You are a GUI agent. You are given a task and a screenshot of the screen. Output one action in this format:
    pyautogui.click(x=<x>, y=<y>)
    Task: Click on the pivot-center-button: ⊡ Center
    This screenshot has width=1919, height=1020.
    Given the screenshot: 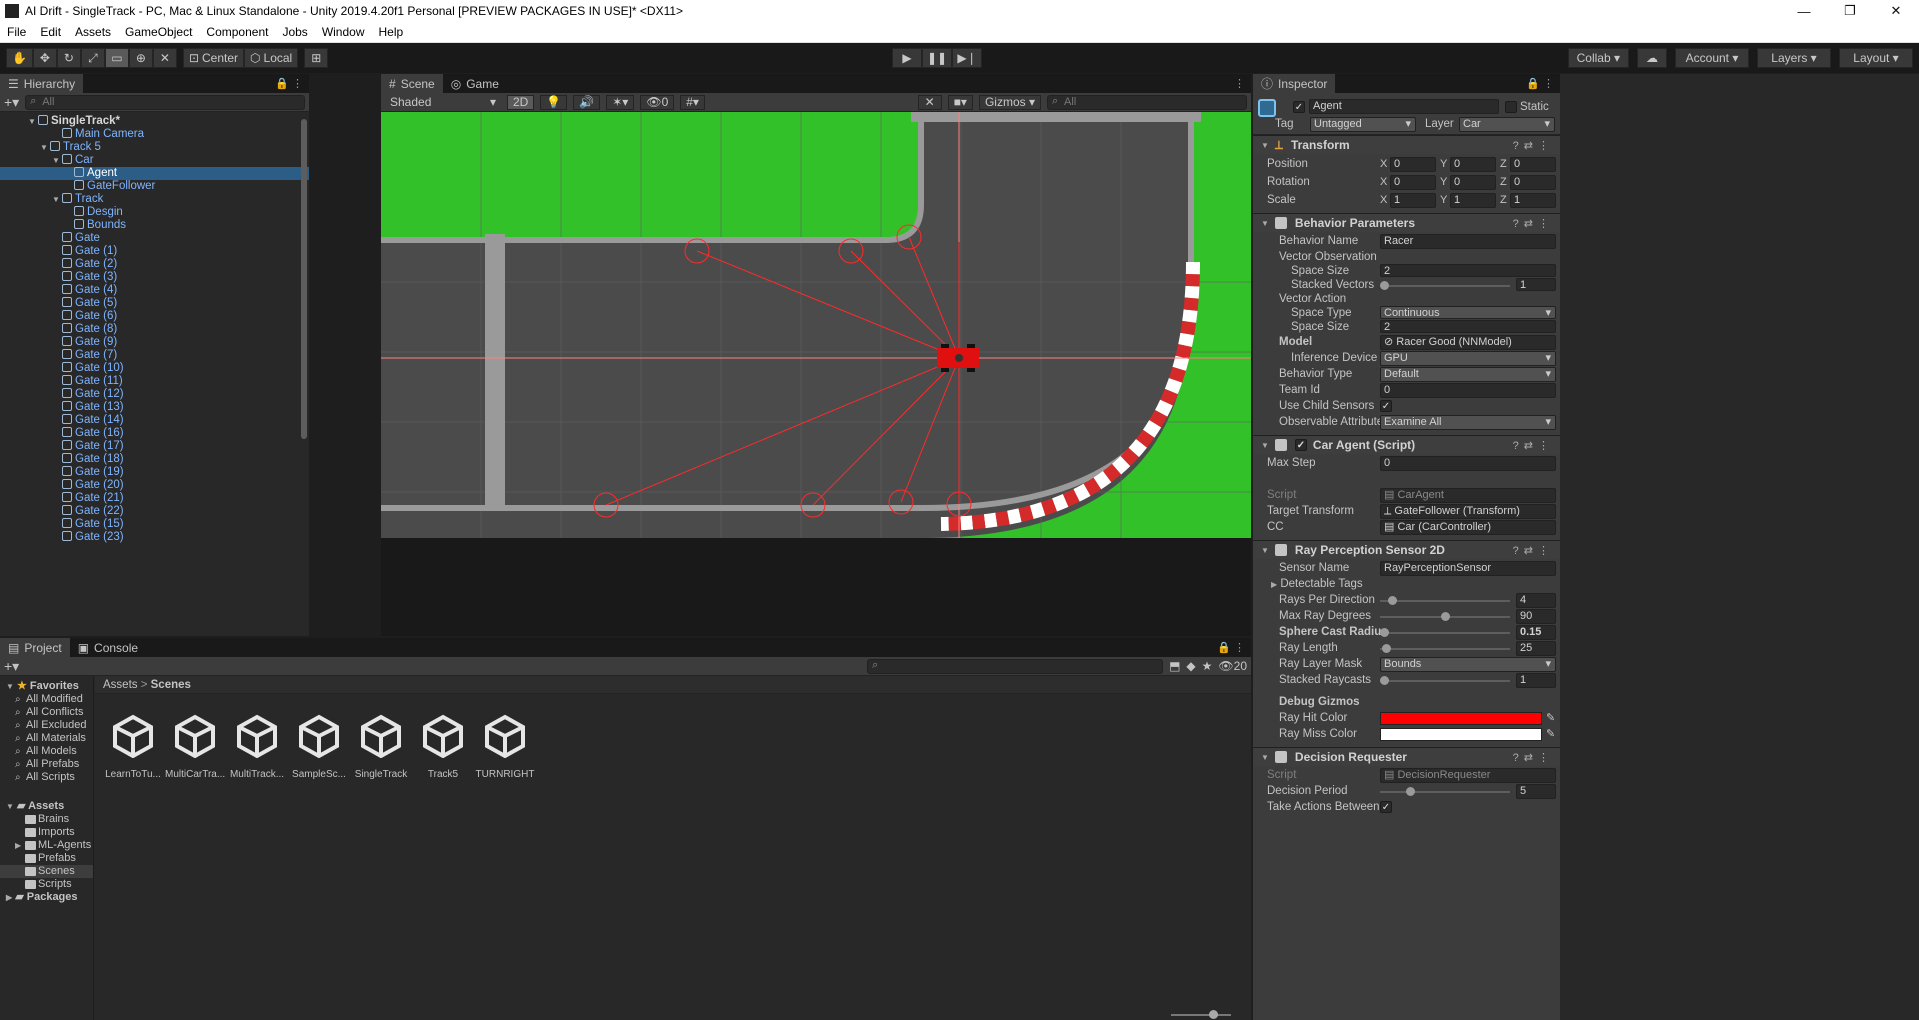 What is the action you would take?
    pyautogui.click(x=213, y=58)
    